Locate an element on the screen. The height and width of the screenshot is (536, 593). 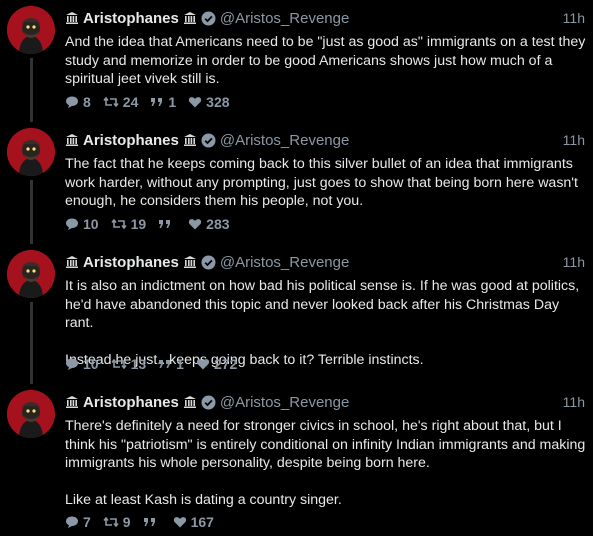
retweet-count: 13 is located at coordinates (138, 364).